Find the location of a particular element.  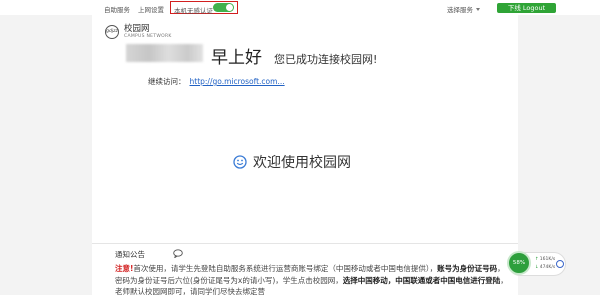

usage-gauge: 58% is located at coordinates (519, 263).